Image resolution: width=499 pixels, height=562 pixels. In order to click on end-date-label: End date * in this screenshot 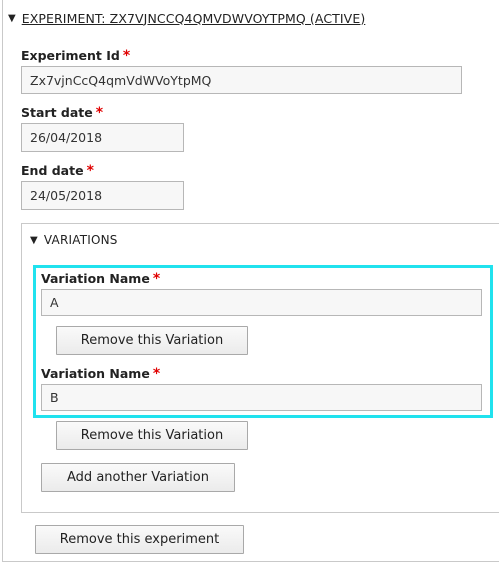, I will do `click(57, 171)`.